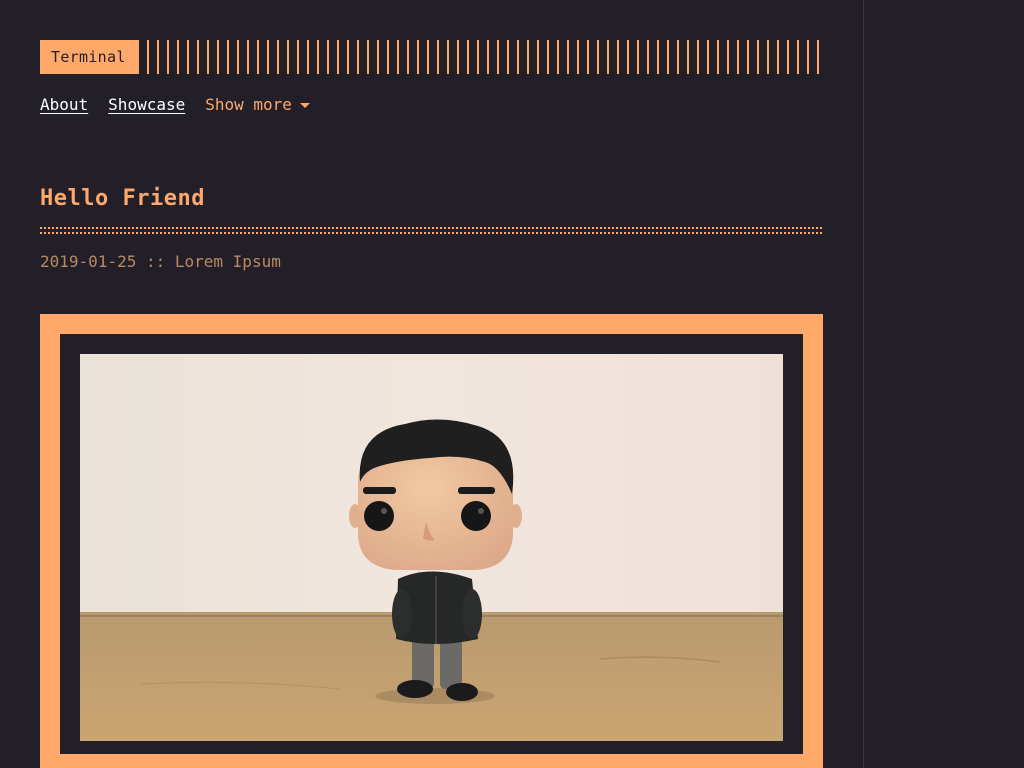  I want to click on show-more-button: Show more, so click(257, 104).